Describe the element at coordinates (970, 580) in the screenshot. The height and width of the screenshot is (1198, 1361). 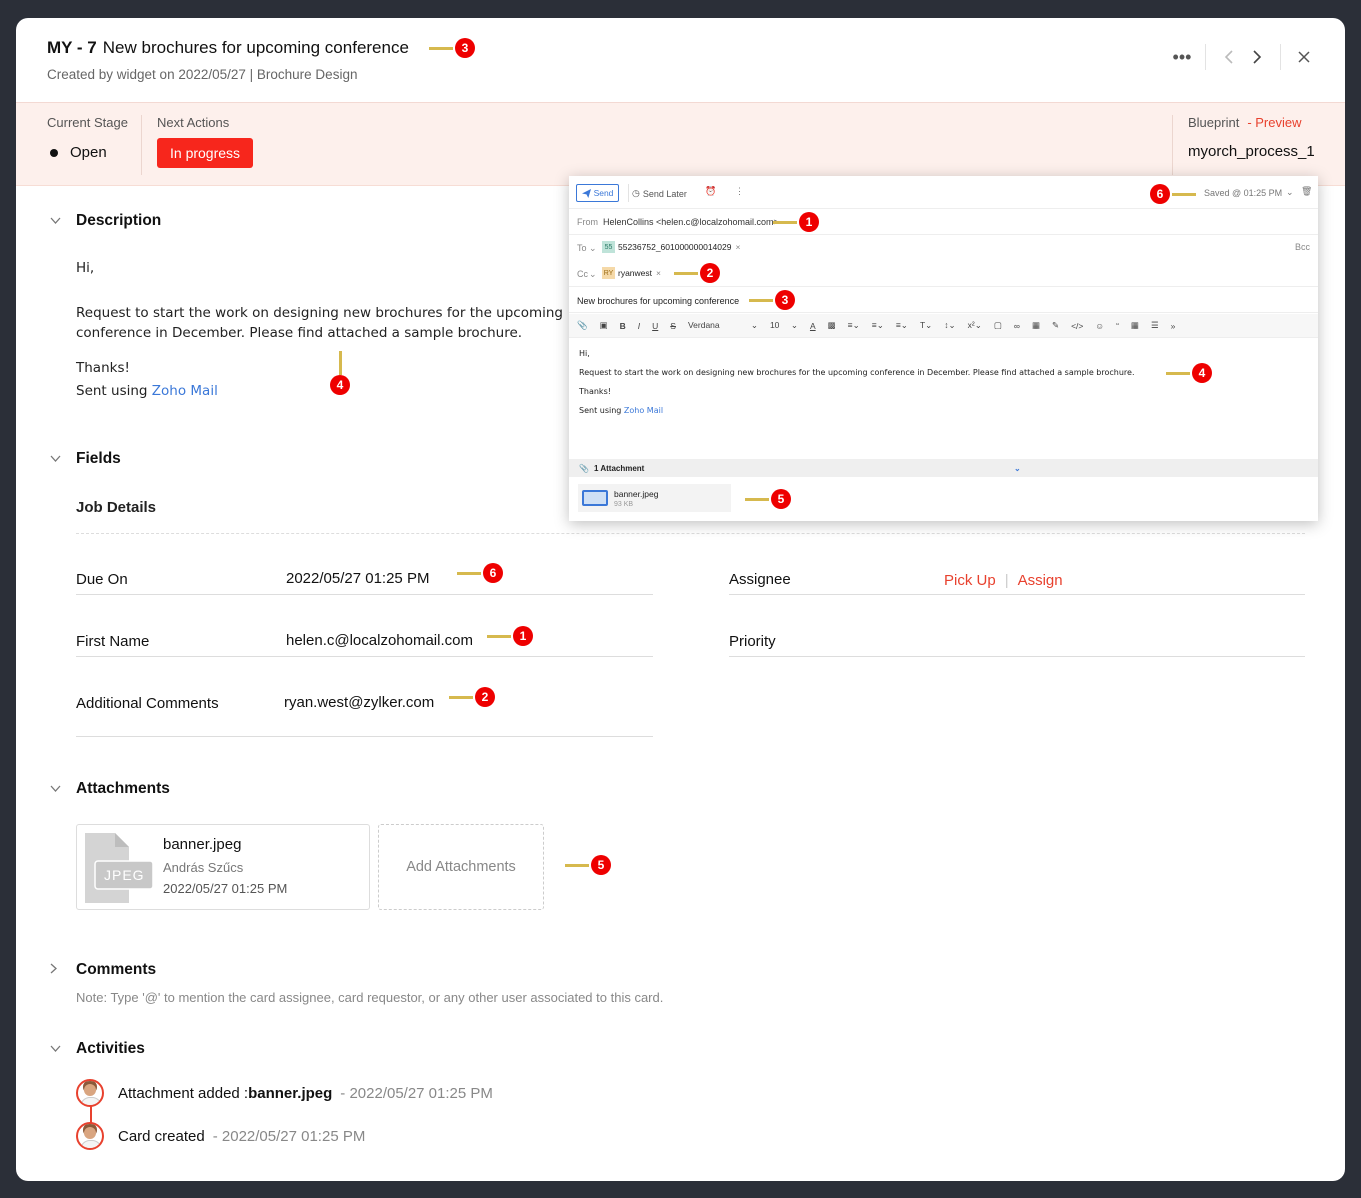
I see `pick-up-link: Pick Up` at that location.